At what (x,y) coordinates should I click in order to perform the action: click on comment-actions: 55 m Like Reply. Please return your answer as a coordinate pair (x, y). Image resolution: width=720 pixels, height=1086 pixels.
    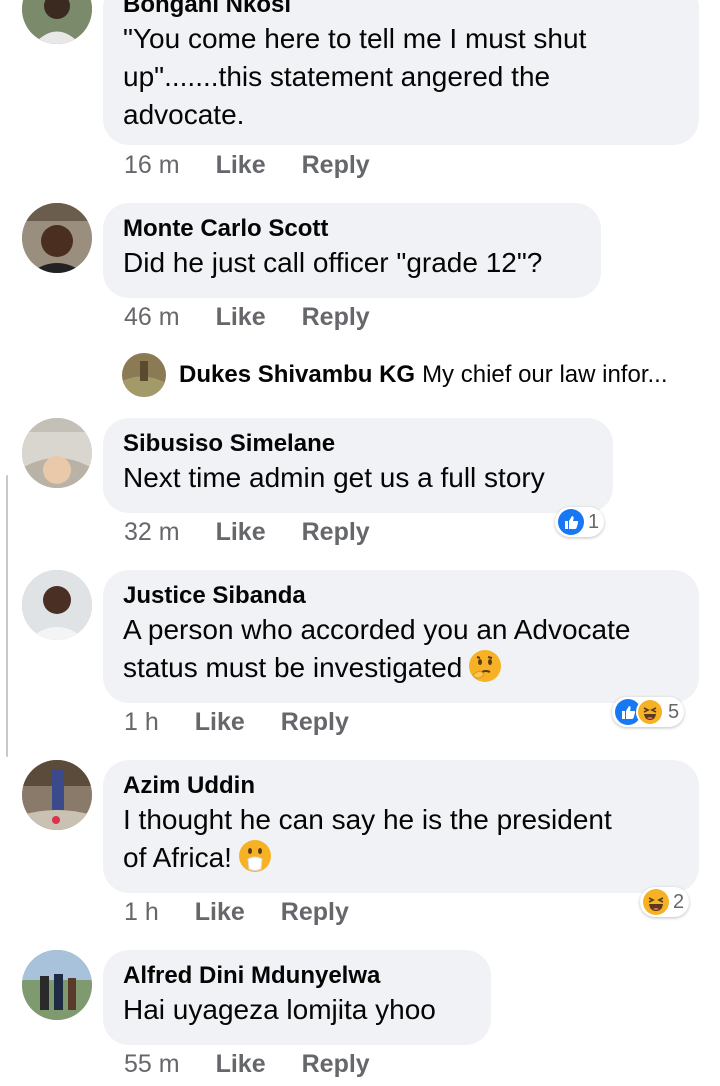
    Looking at the image, I should click on (247, 1064).